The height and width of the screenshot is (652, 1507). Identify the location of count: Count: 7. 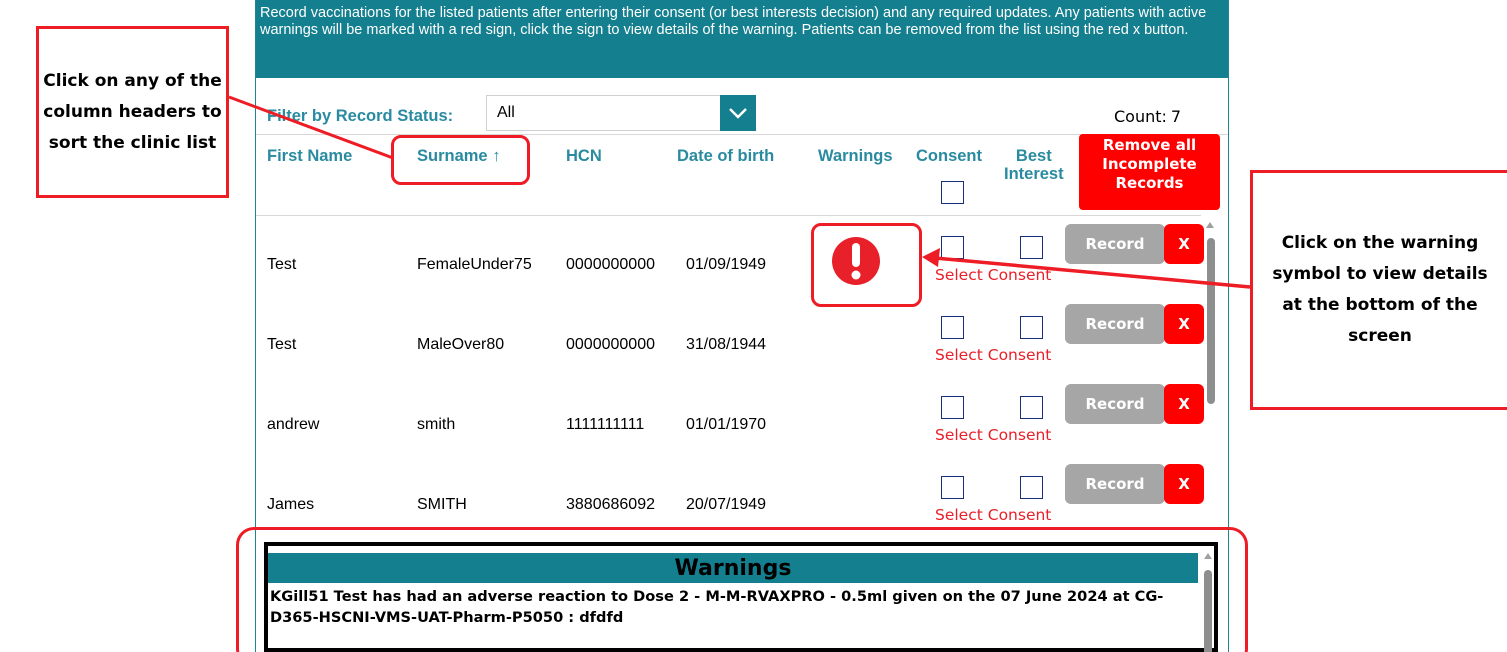
(1147, 116).